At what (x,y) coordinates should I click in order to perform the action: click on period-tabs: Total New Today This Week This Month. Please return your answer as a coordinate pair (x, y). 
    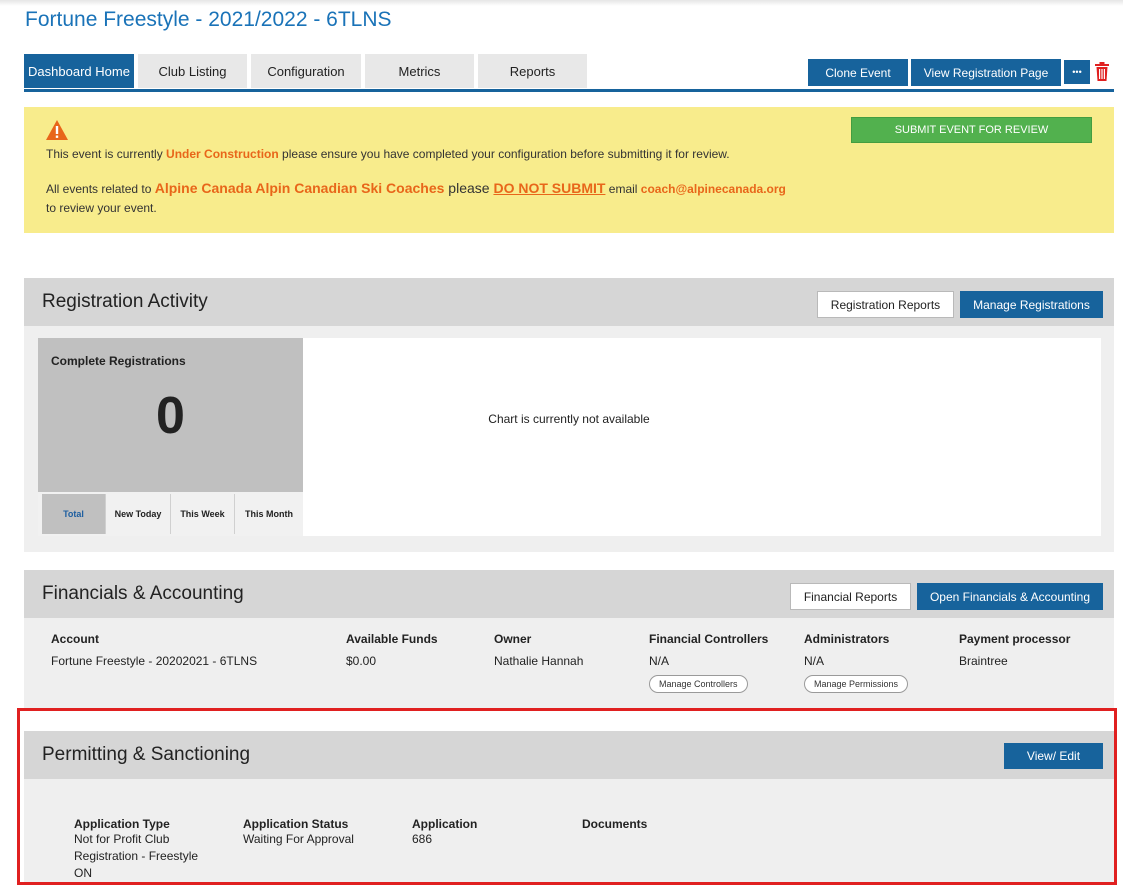
    Looking at the image, I should click on (170, 514).